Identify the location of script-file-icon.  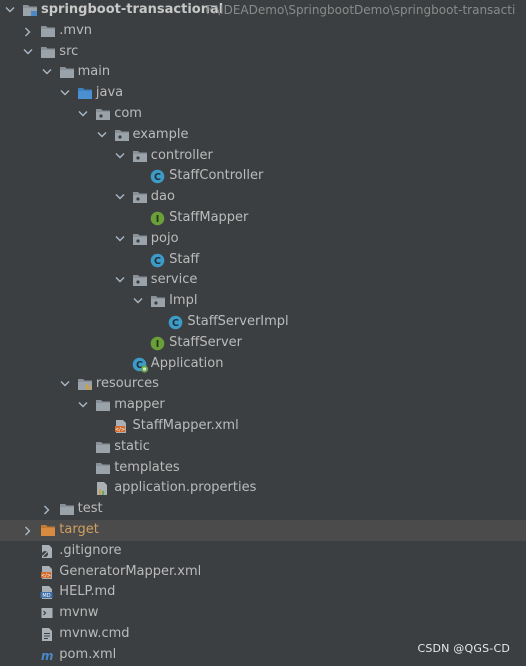
(48, 613).